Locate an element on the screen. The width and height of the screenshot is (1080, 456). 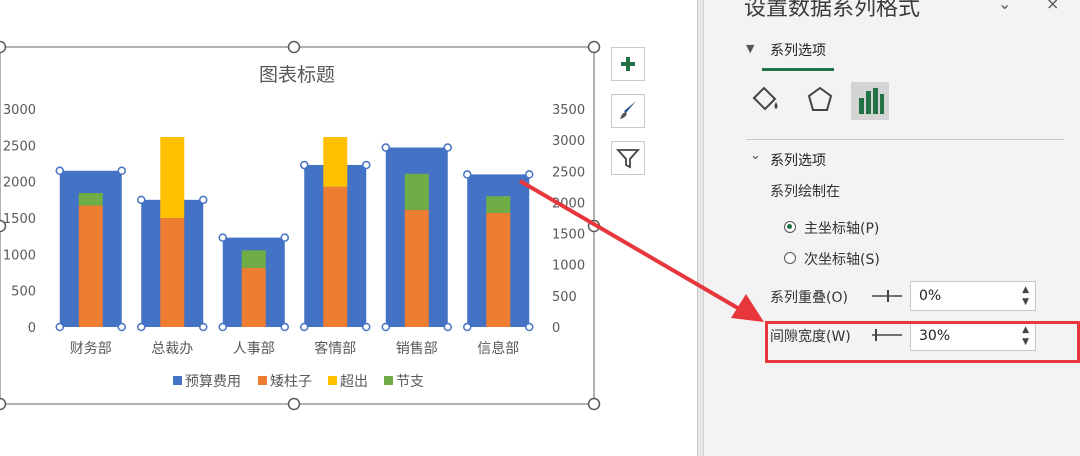
secondary-tick-label: 2000 is located at coordinates (568, 203).